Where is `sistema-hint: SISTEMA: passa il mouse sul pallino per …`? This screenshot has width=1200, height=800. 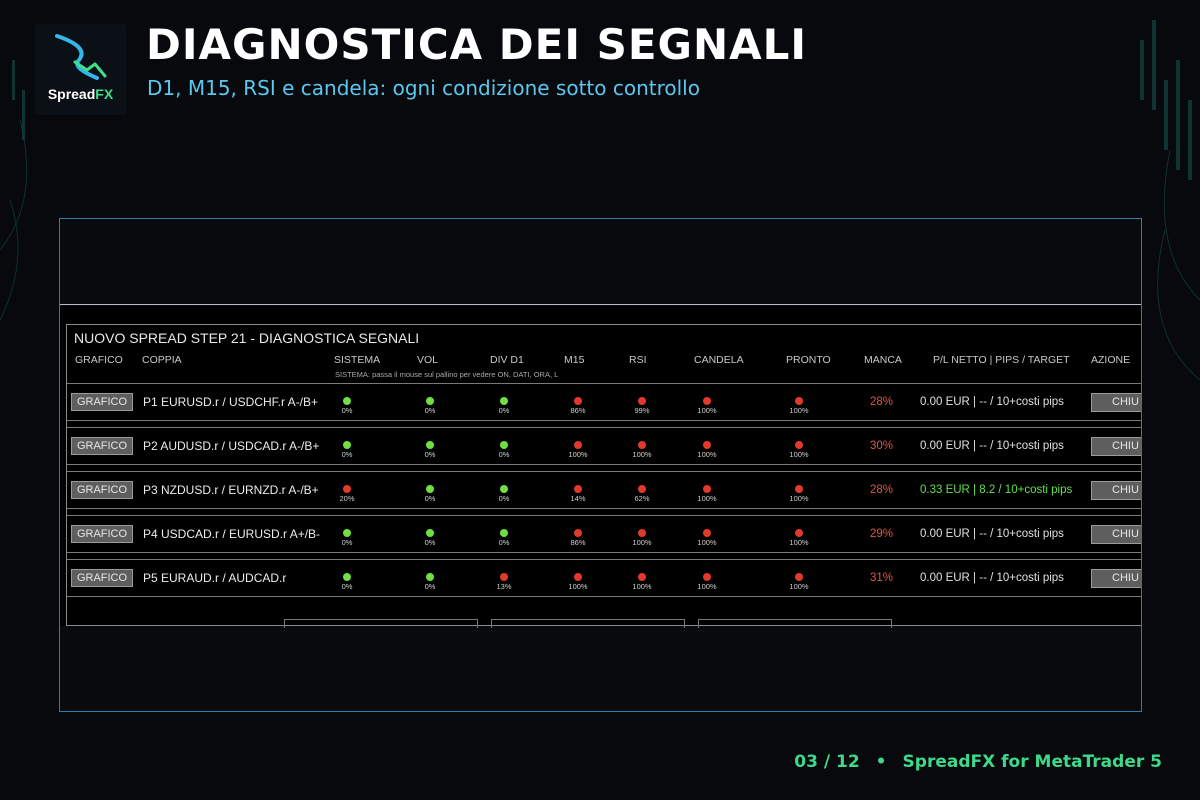
sistema-hint: SISTEMA: passa il mouse sul pallino per … is located at coordinates (447, 374).